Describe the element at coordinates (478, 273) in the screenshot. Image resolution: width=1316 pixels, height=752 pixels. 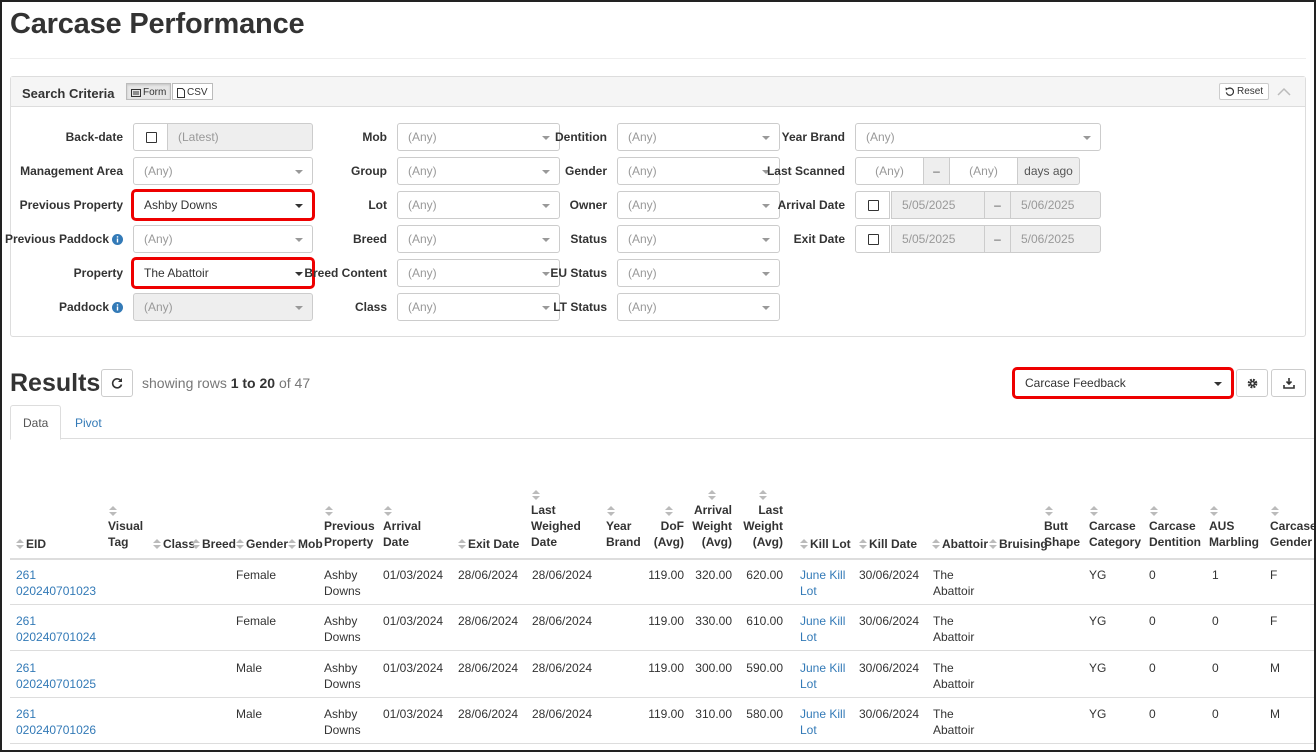
I see `breed-content-select: (Any)` at that location.